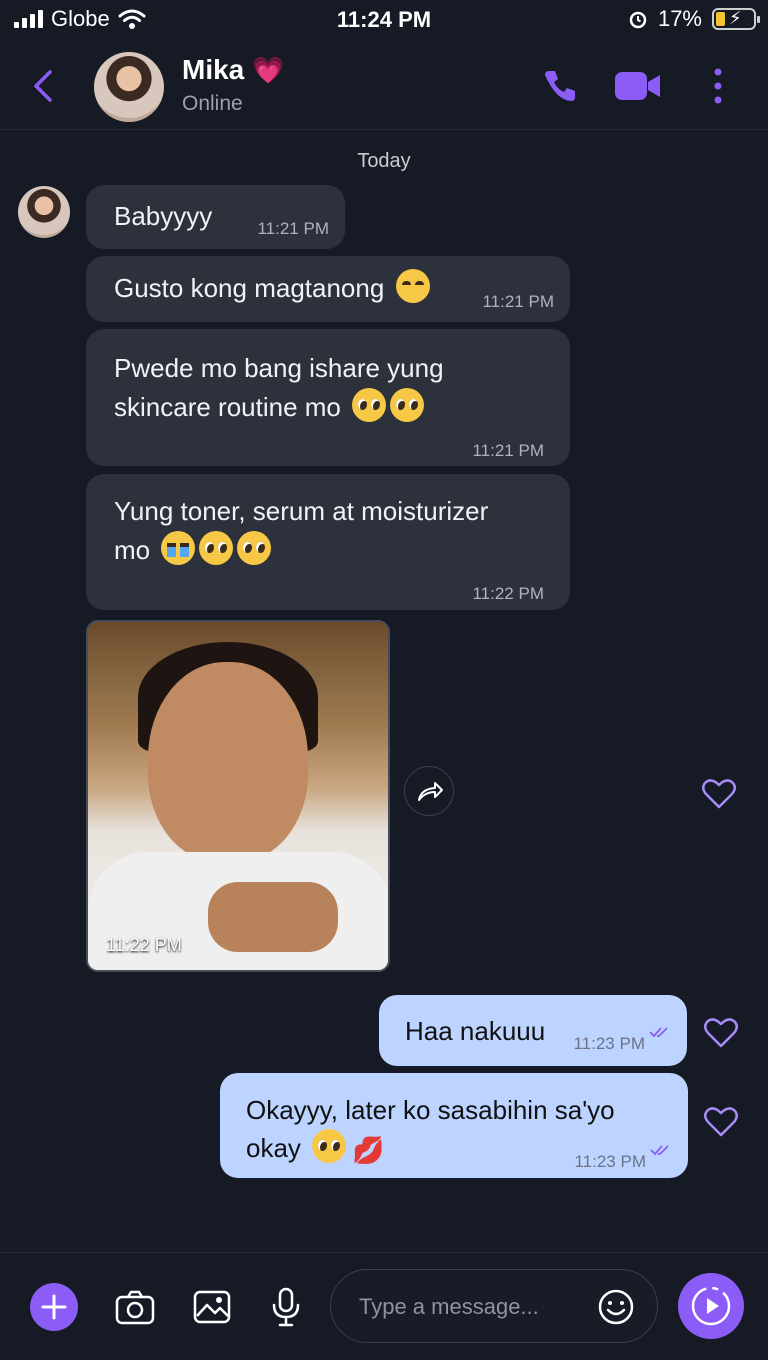 This screenshot has height=1360, width=768. What do you see at coordinates (213, 69) in the screenshot?
I see `contact-name: Mika` at bounding box center [213, 69].